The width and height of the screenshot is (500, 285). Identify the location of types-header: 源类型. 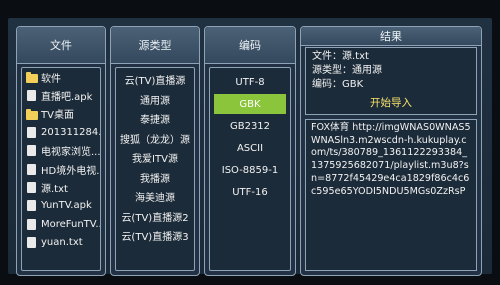
(155, 45).